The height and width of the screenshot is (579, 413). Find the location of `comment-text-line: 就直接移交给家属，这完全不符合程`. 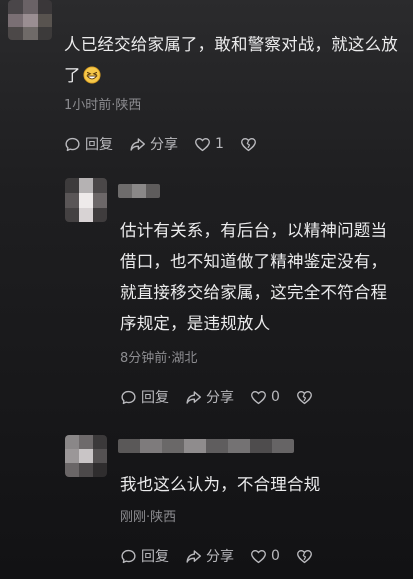

comment-text-line: 就直接移交给家属，这完全不符合程 is located at coordinates (254, 292).